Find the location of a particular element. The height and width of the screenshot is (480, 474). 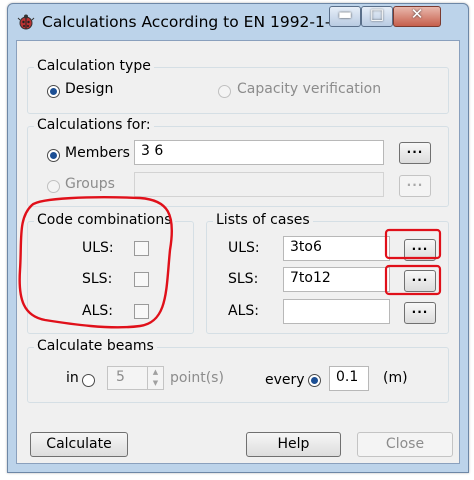

annotation-box-sls-browse is located at coordinates (413, 280).